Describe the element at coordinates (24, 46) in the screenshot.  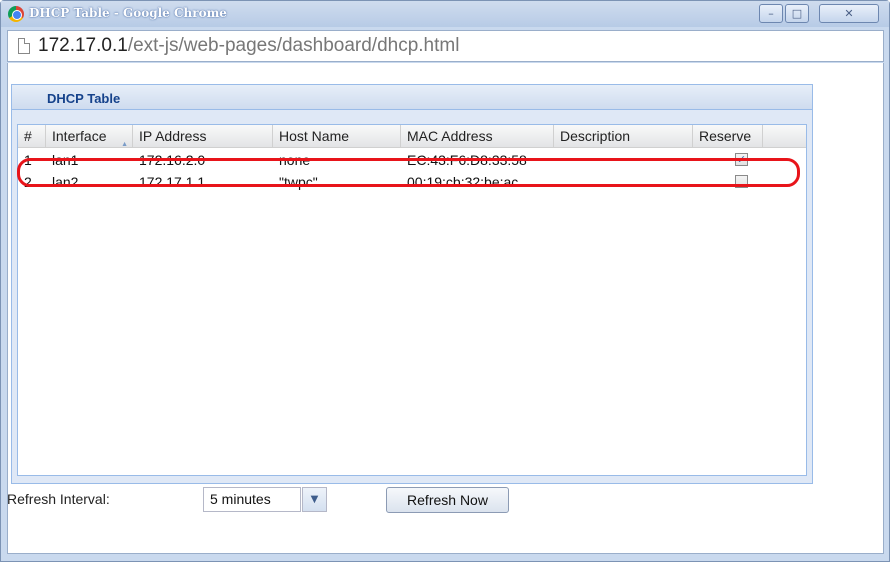
I see `page-icon` at that location.